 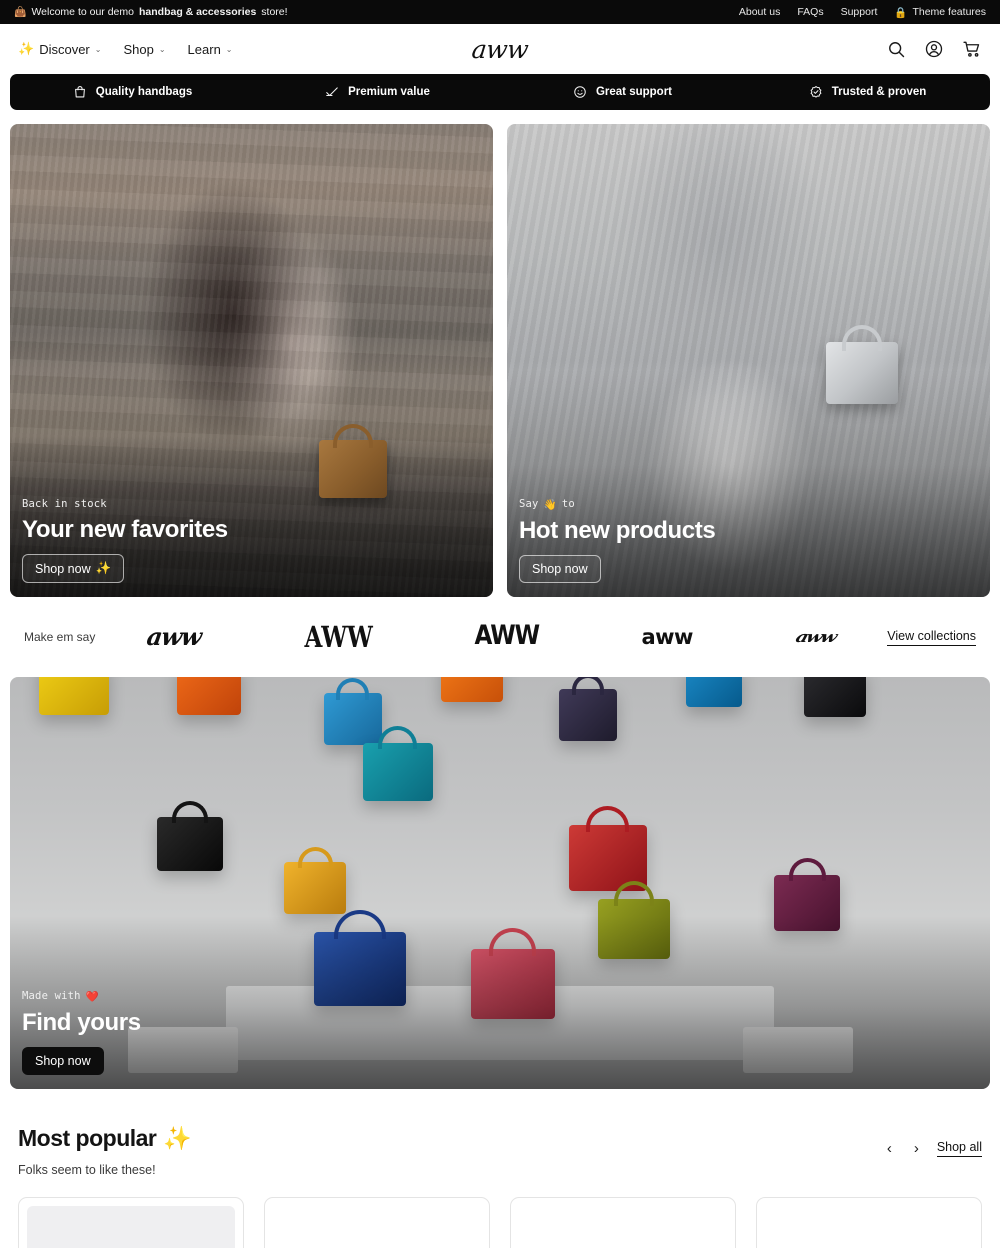 I want to click on nav-label-discover: Discover, so click(x=64, y=49).